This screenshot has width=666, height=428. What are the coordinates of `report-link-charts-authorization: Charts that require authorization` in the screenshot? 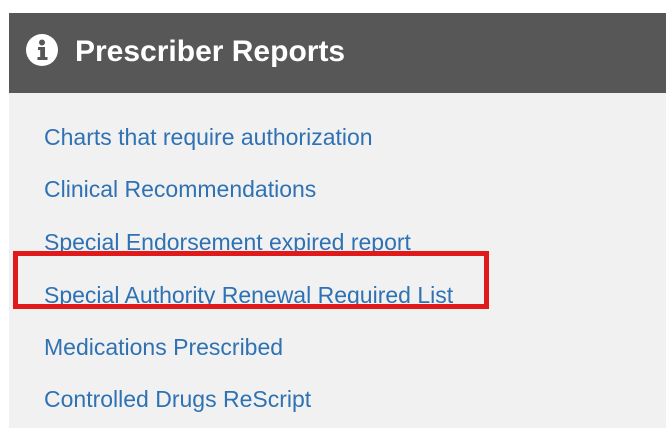 It's located at (208, 137).